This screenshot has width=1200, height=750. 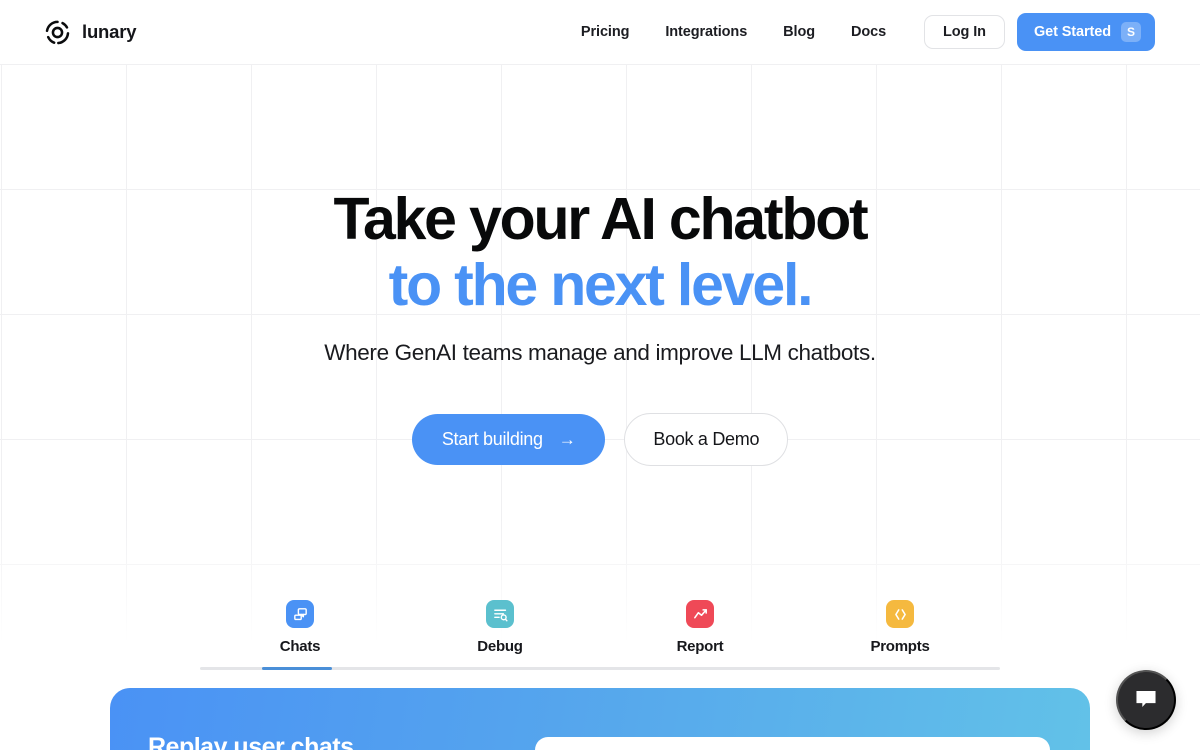 What do you see at coordinates (500, 614) in the screenshot?
I see `list-search-icon` at bounding box center [500, 614].